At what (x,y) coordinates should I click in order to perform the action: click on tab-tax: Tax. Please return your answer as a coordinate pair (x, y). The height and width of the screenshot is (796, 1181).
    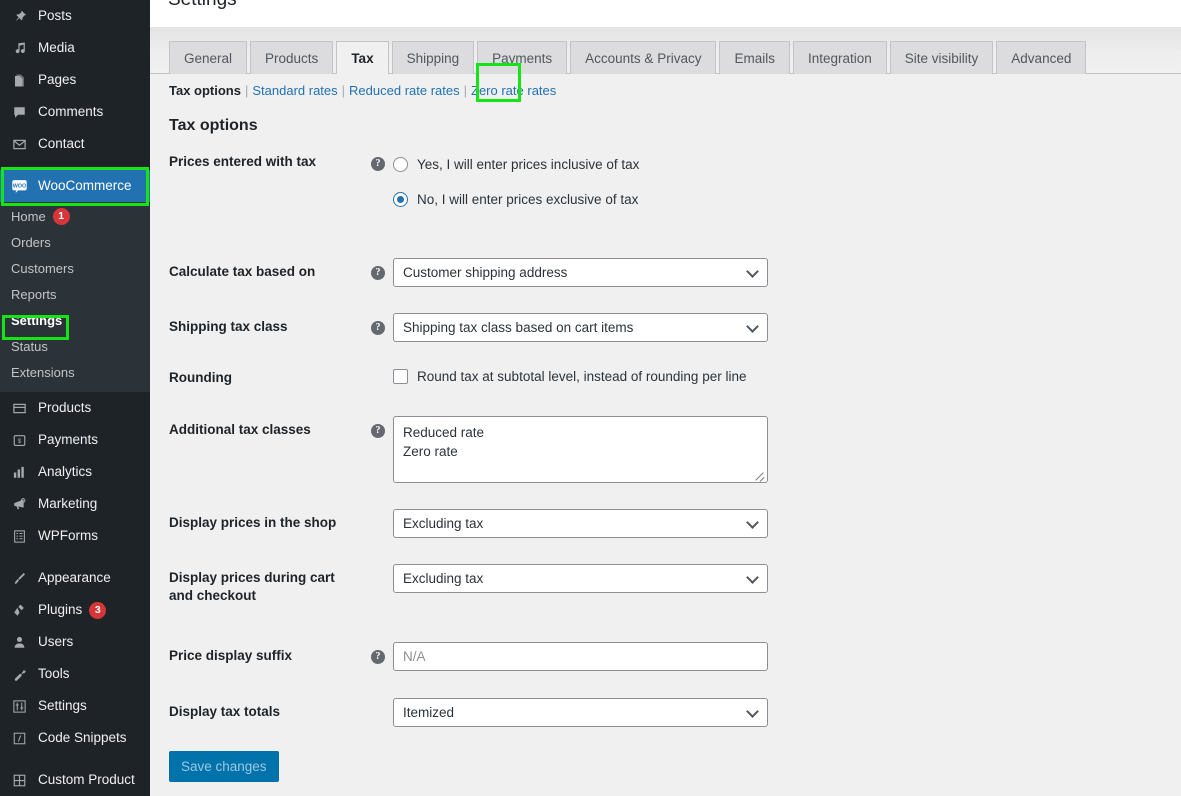
    Looking at the image, I should click on (362, 57).